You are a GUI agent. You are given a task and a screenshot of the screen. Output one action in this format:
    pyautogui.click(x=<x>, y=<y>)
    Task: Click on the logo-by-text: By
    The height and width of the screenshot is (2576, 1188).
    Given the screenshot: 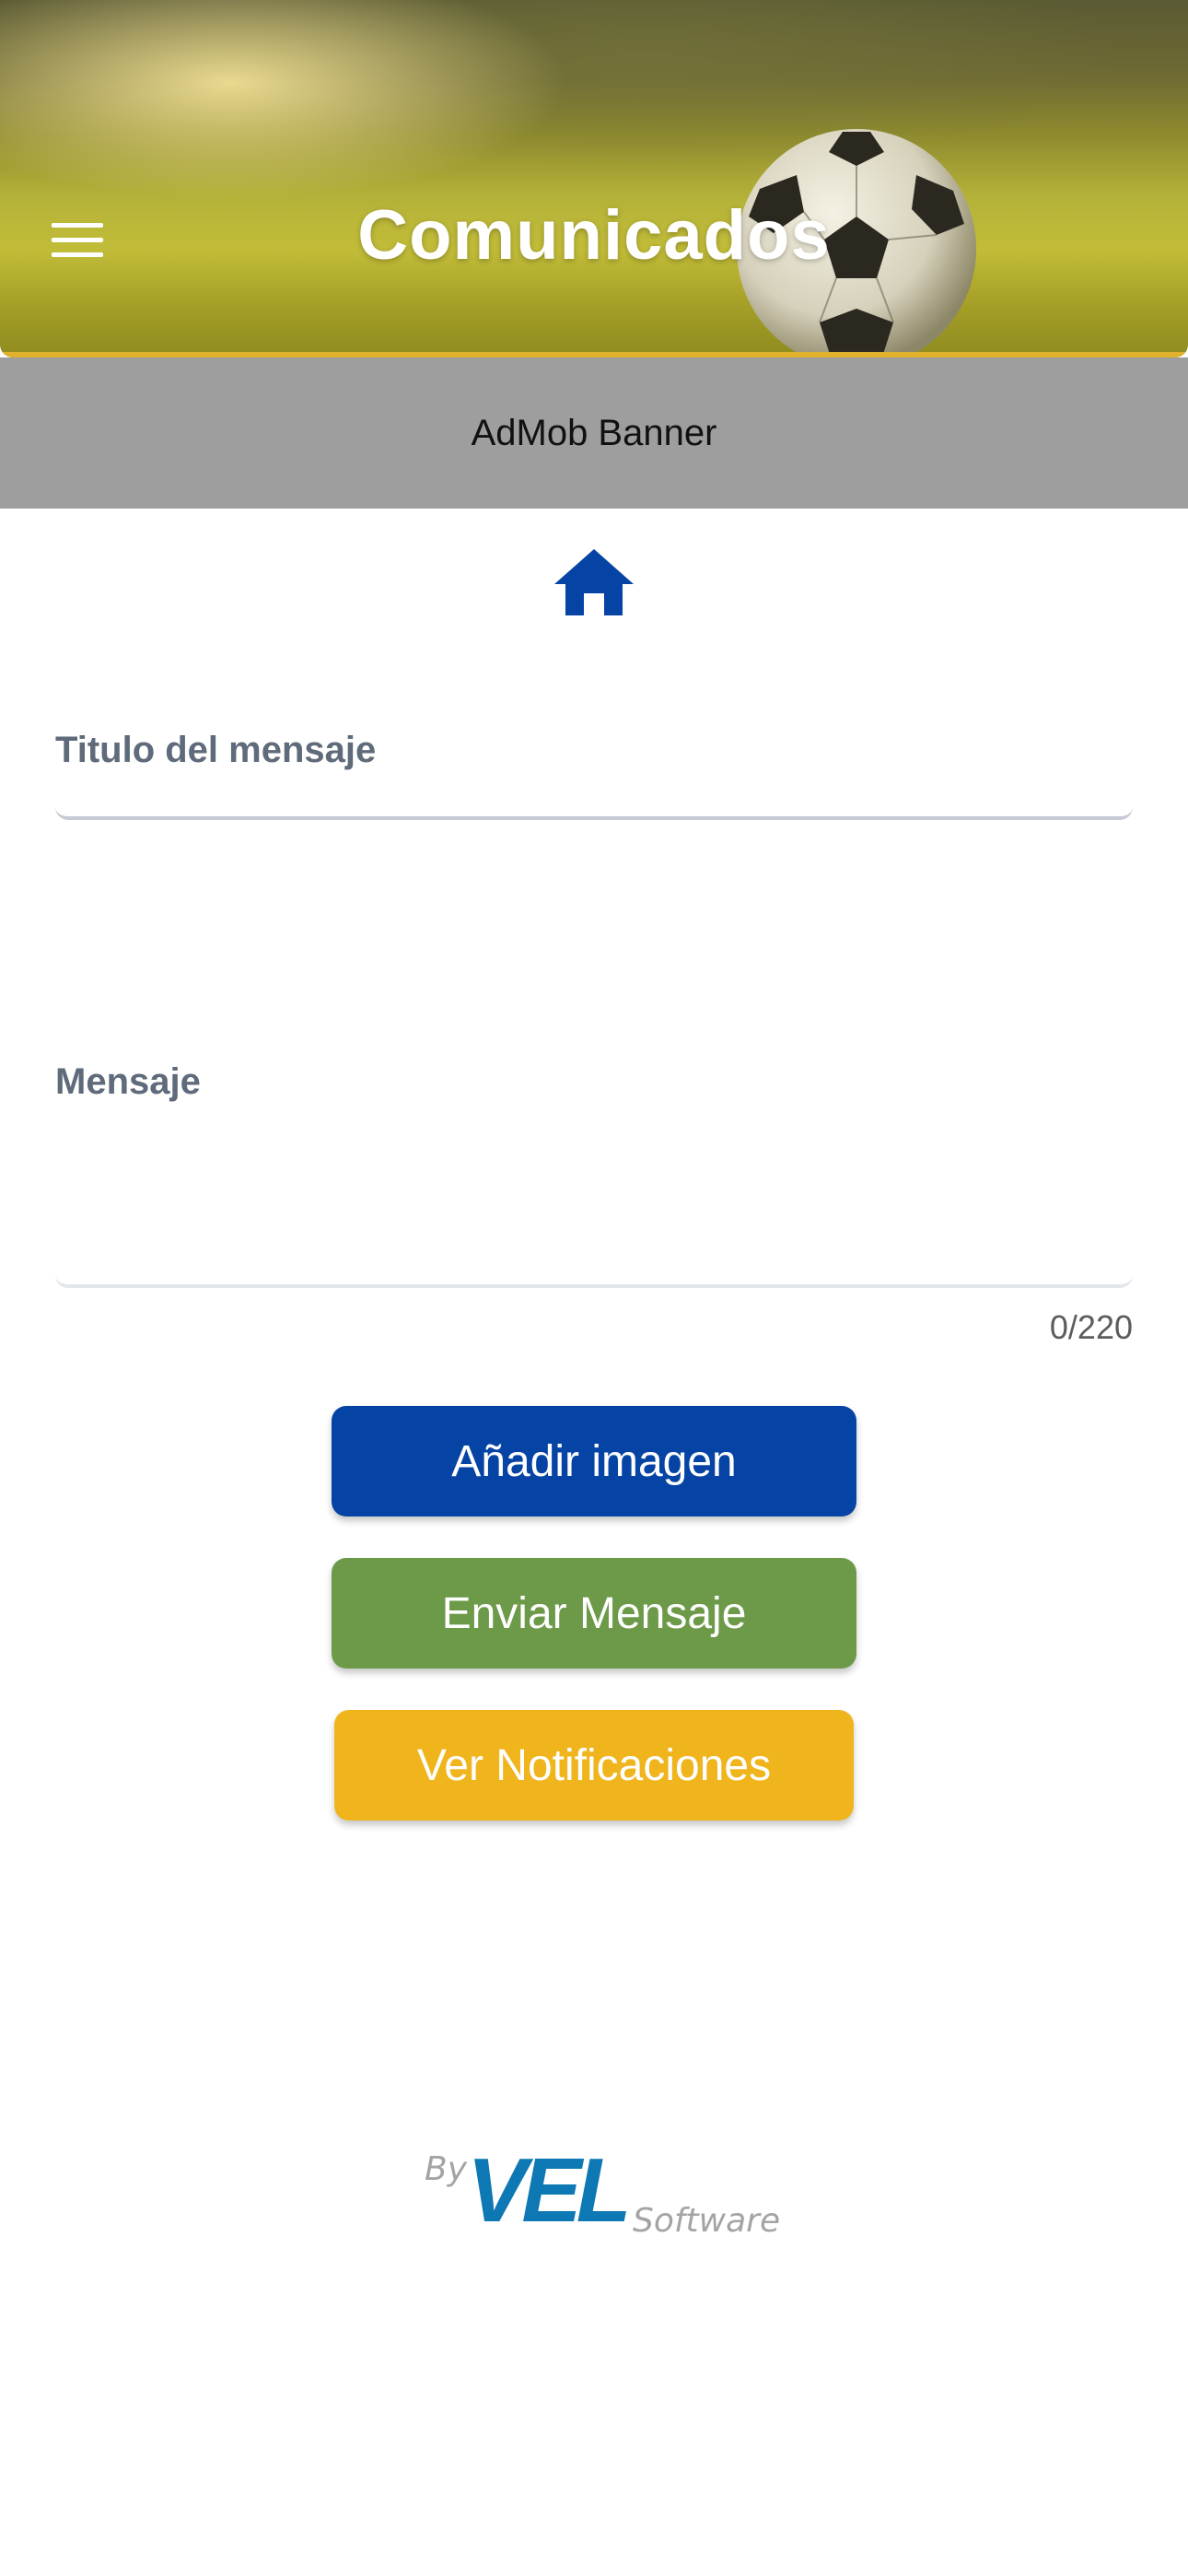 What is the action you would take?
    pyautogui.click(x=446, y=2169)
    